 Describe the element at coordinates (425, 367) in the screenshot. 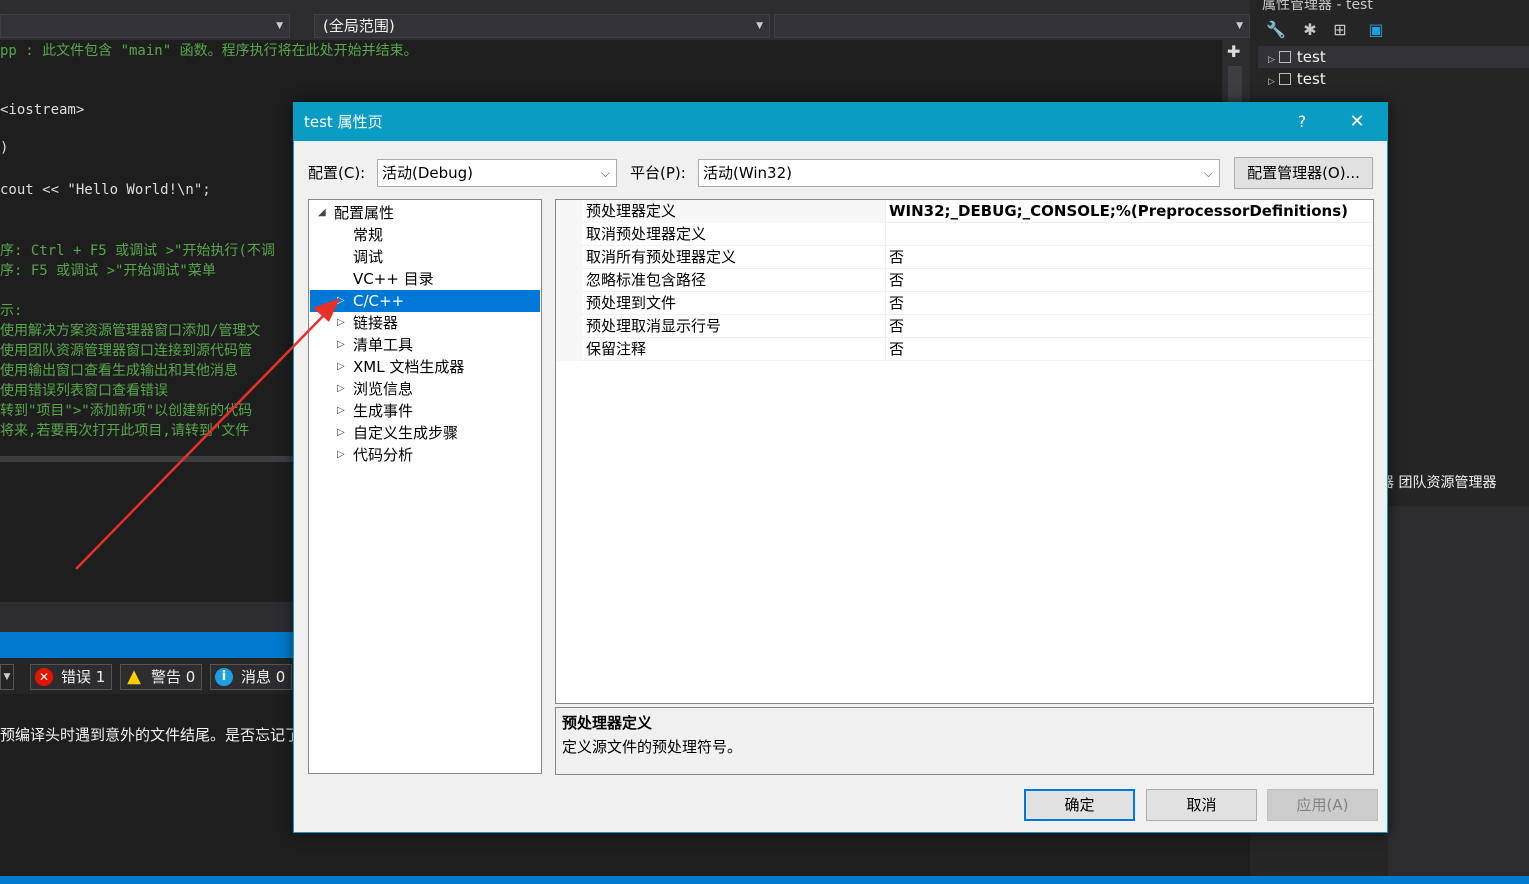

I see `tree-node: ▷ XML 文档生成器` at that location.